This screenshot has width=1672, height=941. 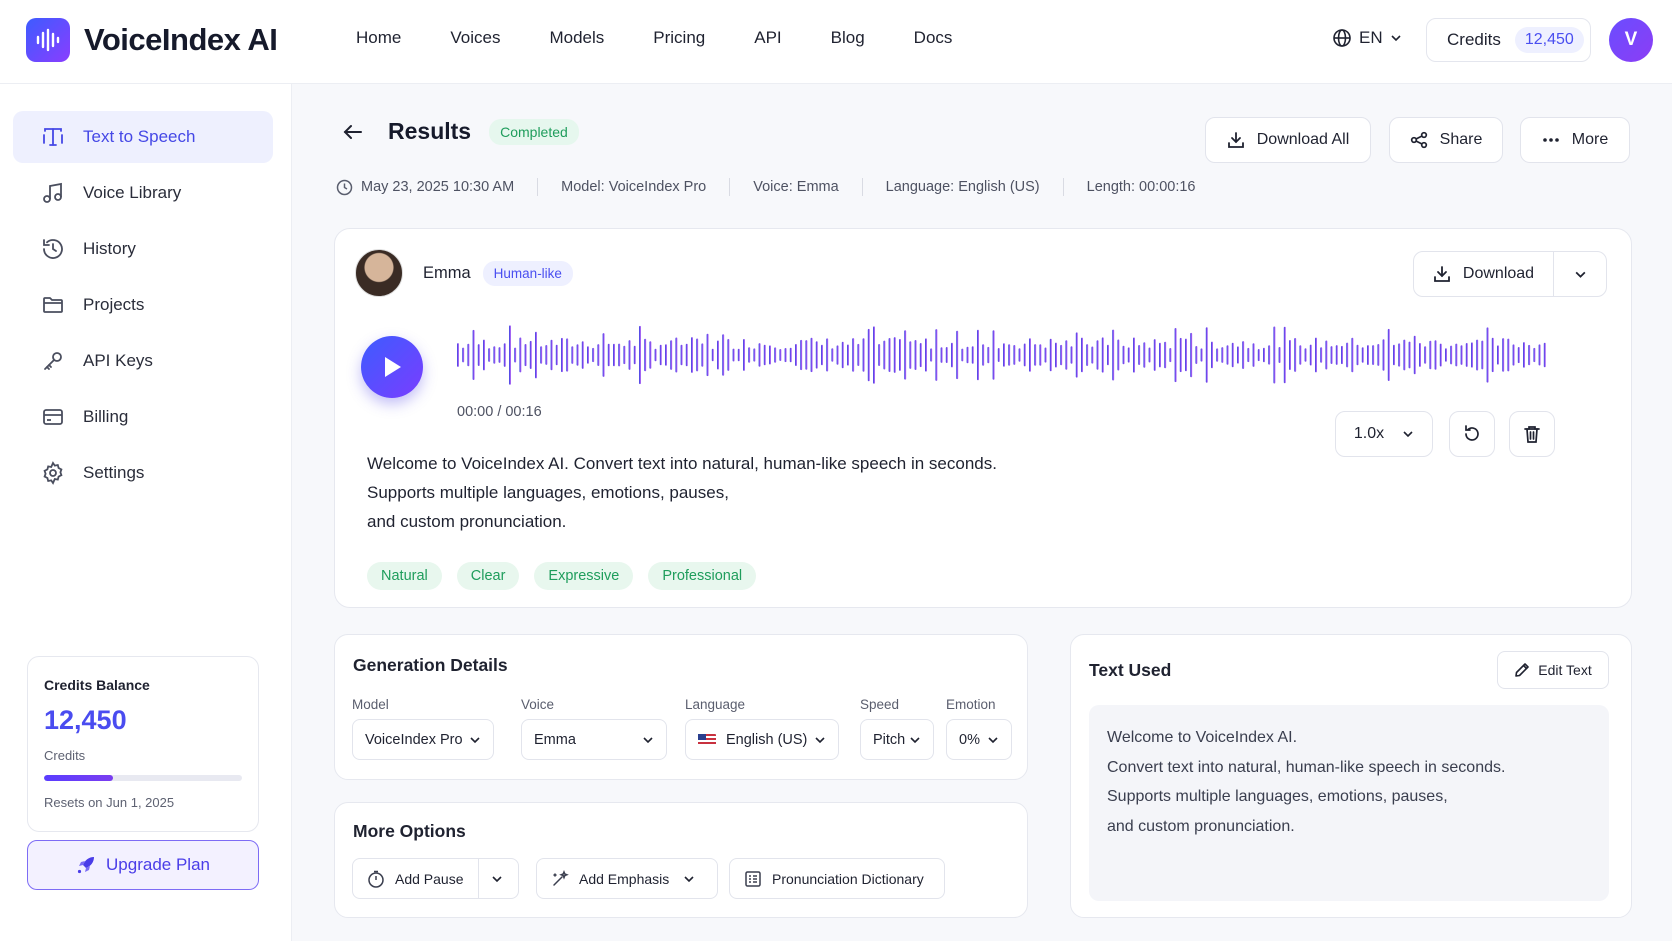 I want to click on user-avatar: V, so click(x=1631, y=40).